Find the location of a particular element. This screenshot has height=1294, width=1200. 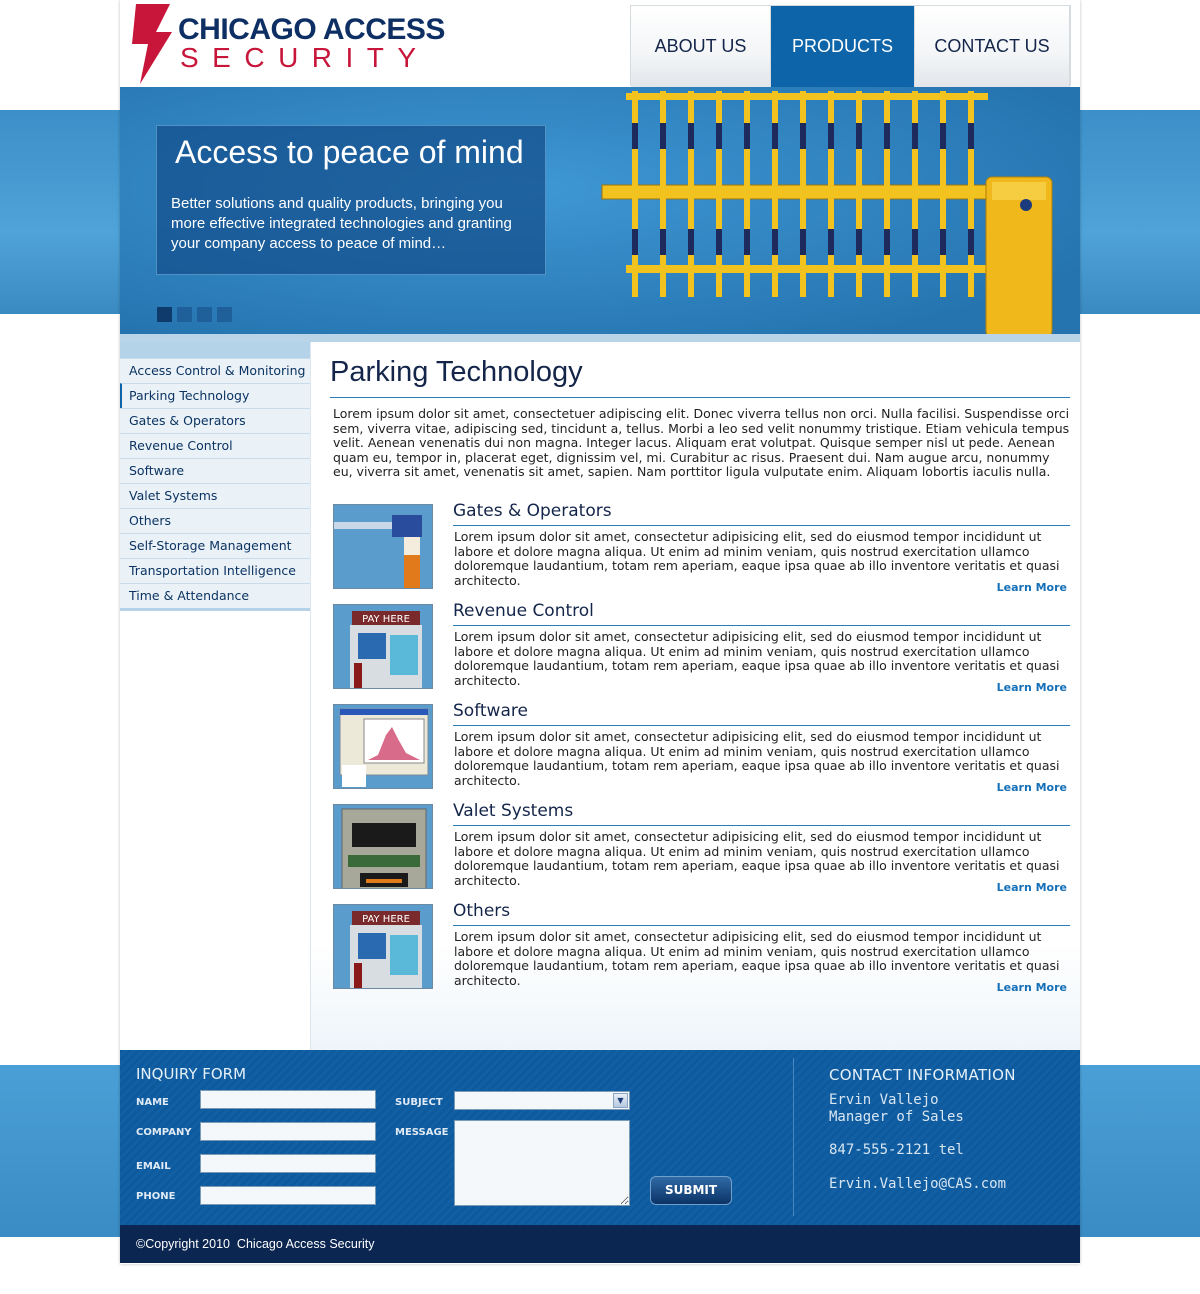

phone-input is located at coordinates (288, 1195).